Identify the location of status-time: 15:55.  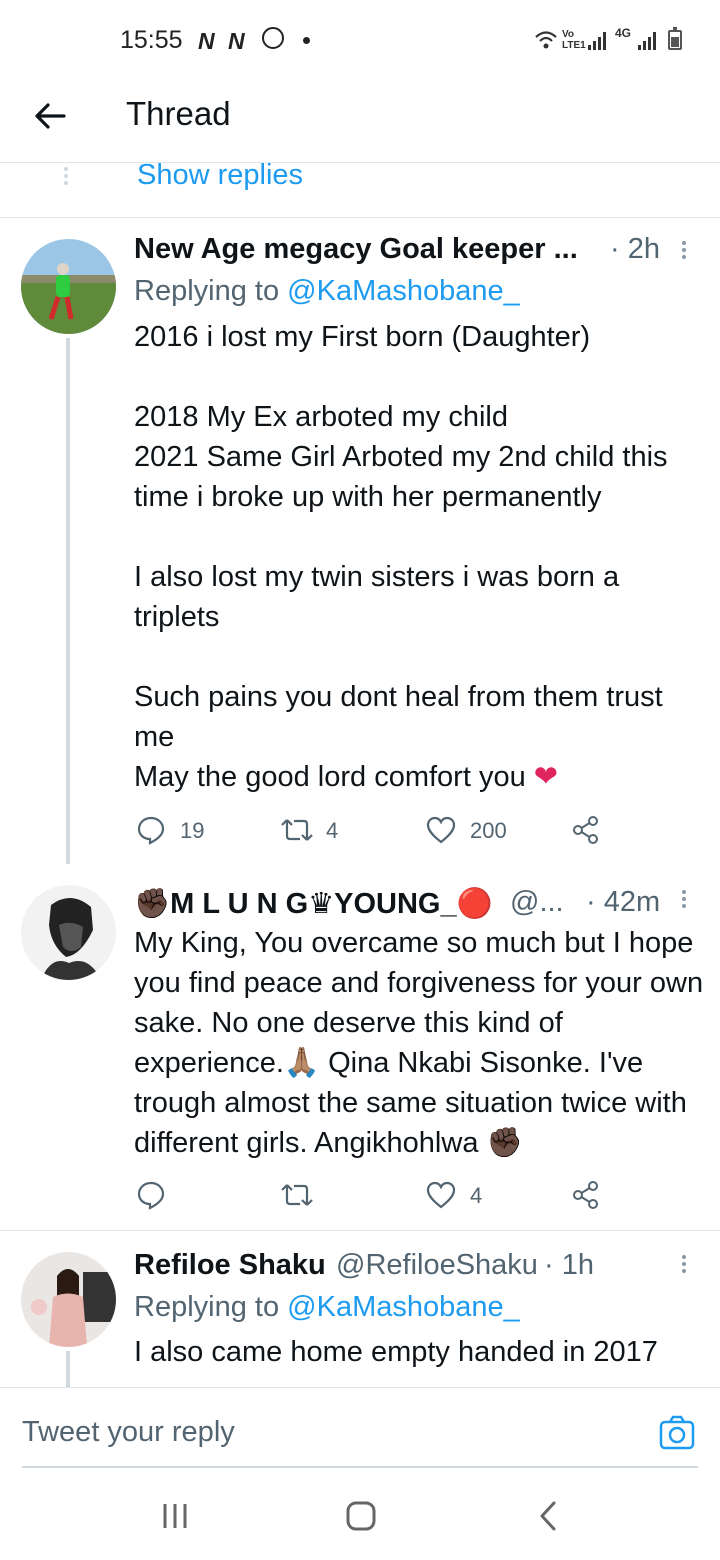
(151, 40).